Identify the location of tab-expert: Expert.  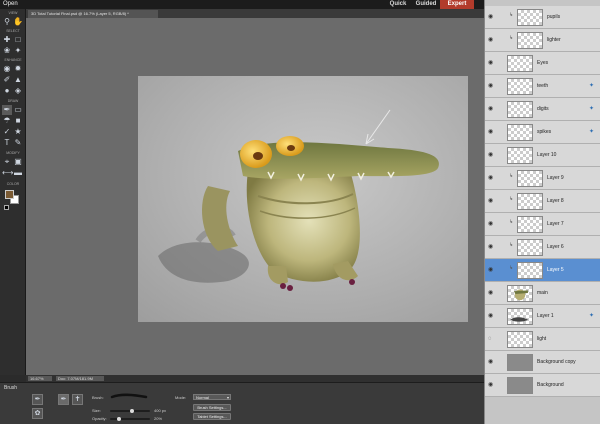
(457, 4).